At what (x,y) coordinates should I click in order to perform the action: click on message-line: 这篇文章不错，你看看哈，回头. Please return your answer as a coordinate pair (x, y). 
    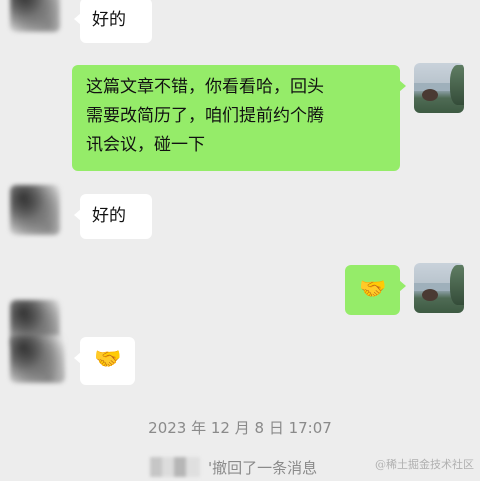
    Looking at the image, I should click on (205, 87).